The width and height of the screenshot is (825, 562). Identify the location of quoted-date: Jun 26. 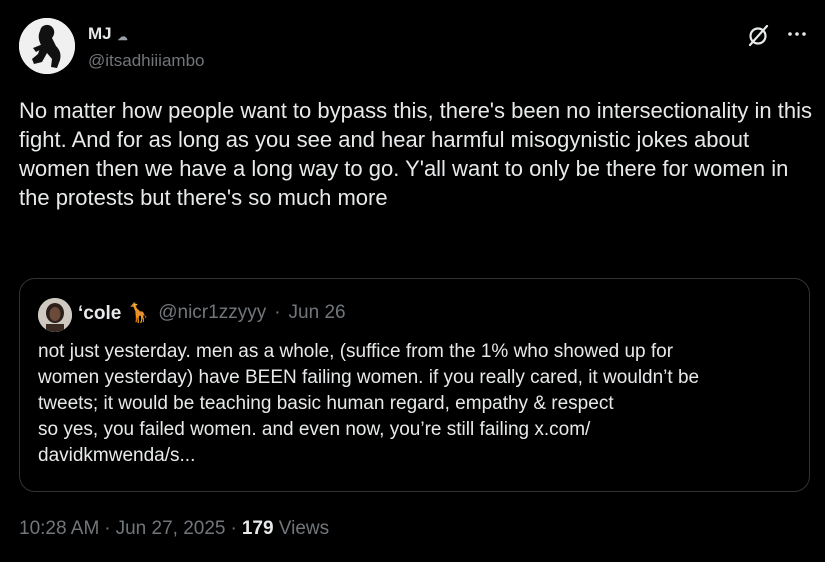
(317, 313).